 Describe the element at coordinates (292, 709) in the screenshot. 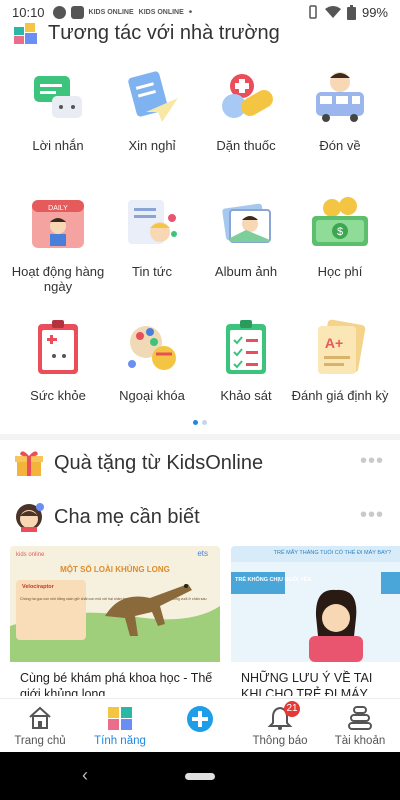

I see `notification-badge: 21` at that location.